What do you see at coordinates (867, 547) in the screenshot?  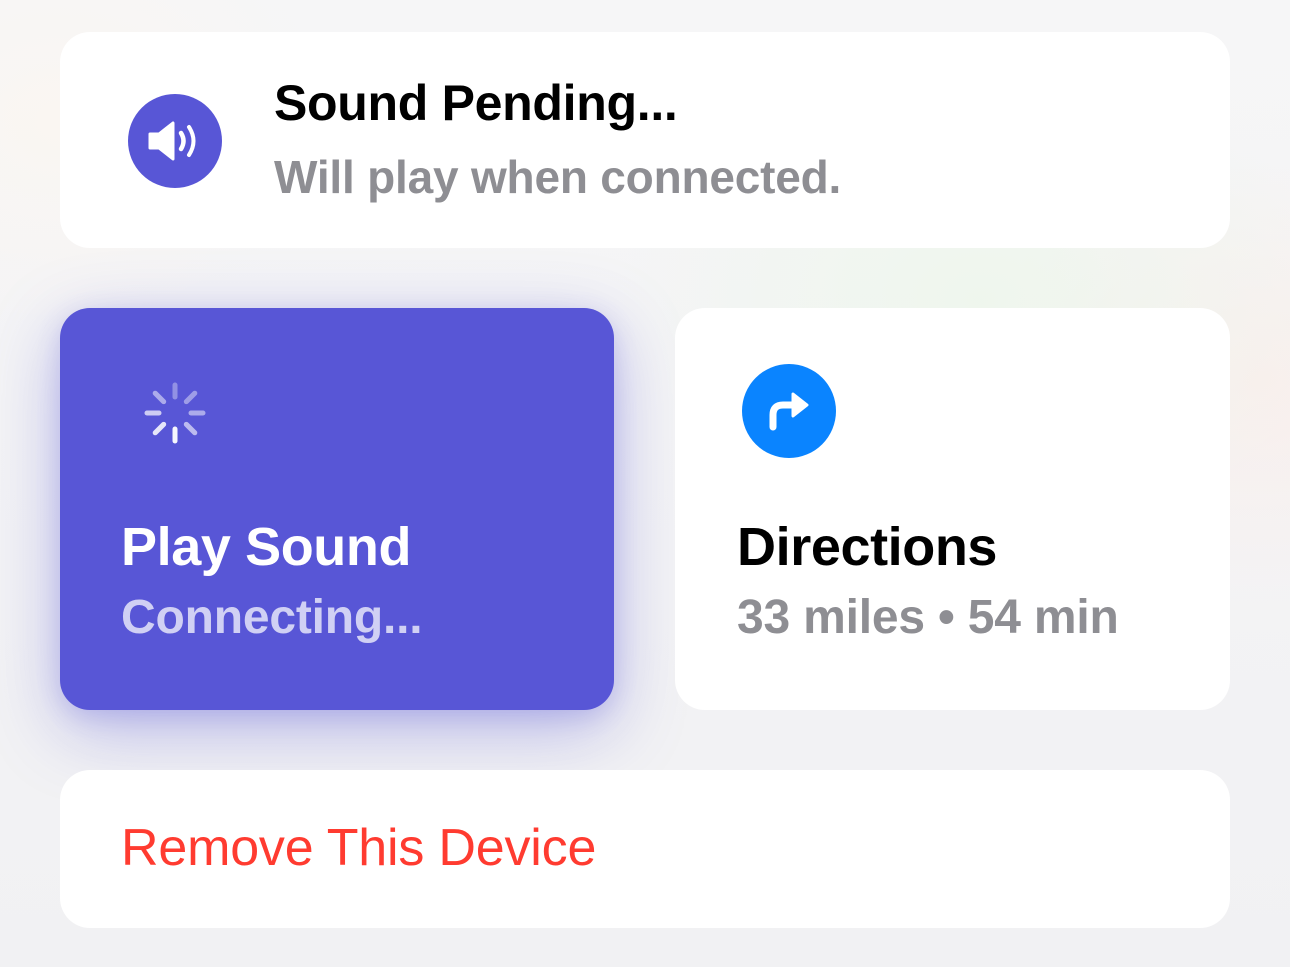 I see `directions-title: Directions` at bounding box center [867, 547].